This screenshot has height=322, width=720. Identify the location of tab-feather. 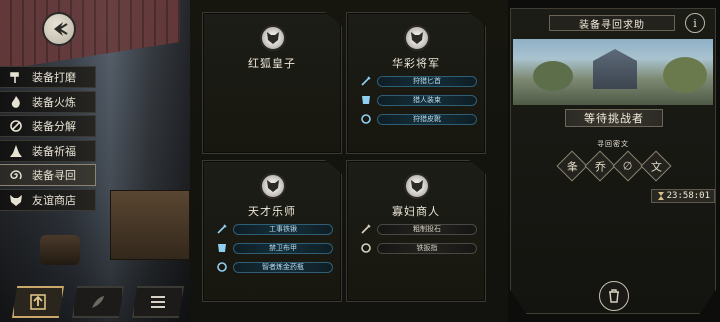
(98, 302).